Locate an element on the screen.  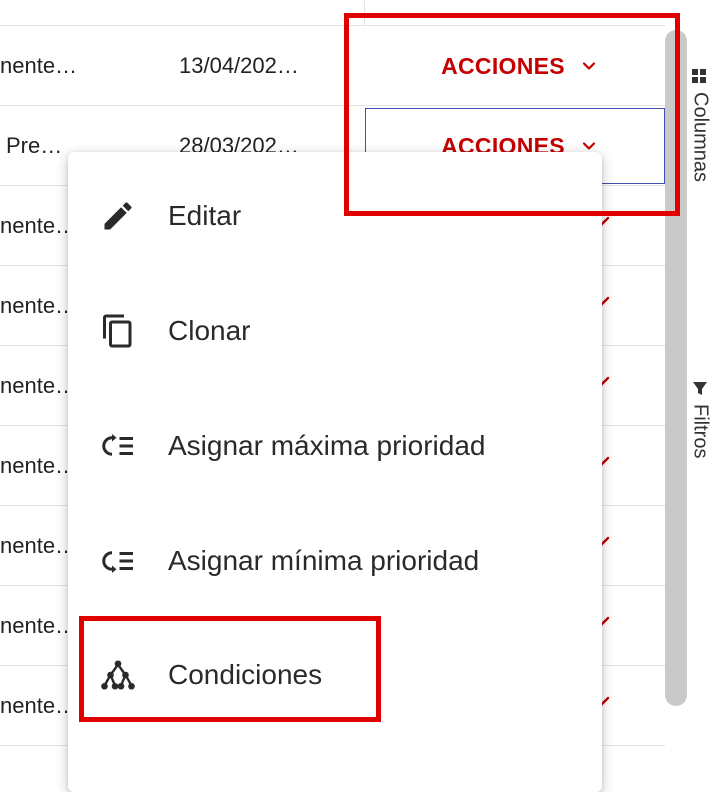
actions-button-label: ACCIONES is located at coordinates (503, 65).